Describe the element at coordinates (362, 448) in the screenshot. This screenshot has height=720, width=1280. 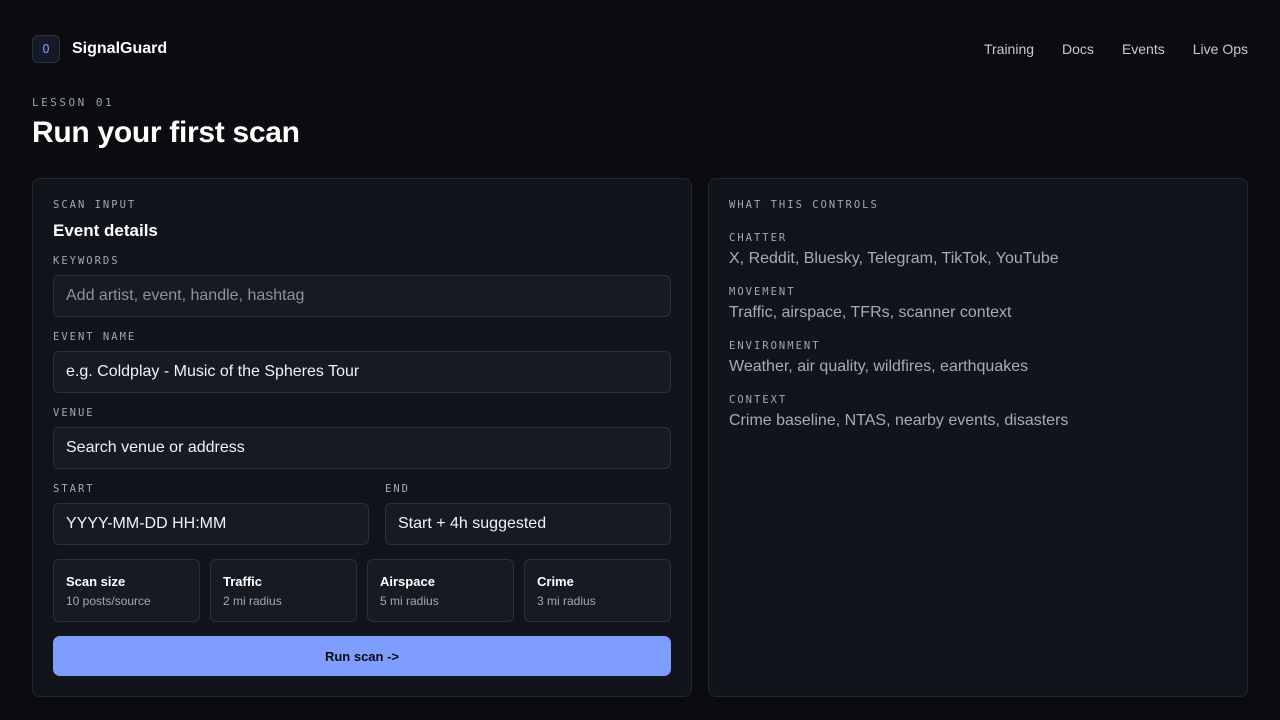
I see `venue-input: Search venue or address` at that location.